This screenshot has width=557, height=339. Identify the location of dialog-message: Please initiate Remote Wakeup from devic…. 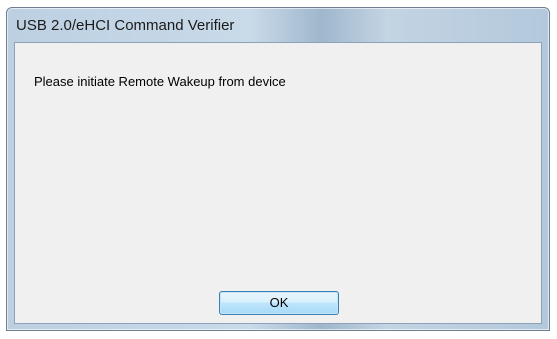
(160, 81).